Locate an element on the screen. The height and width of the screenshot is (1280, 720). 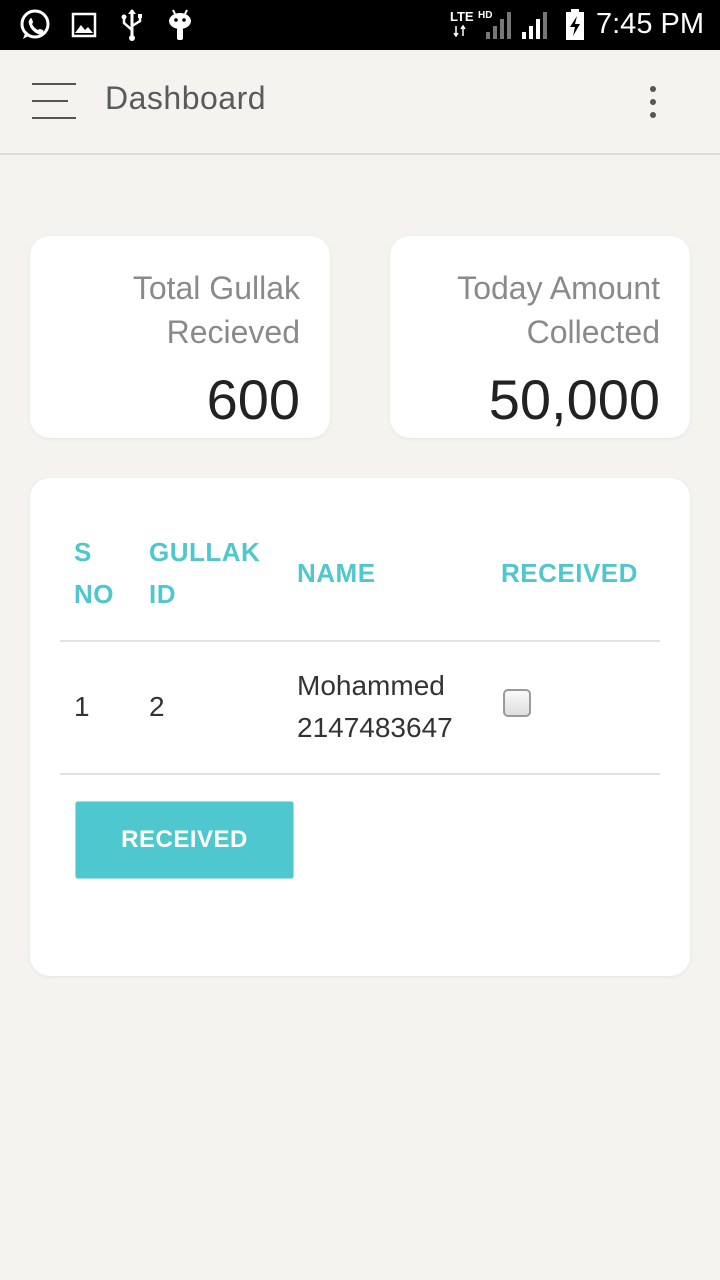
header-gullak-line1: GULLAK is located at coordinates (205, 552).